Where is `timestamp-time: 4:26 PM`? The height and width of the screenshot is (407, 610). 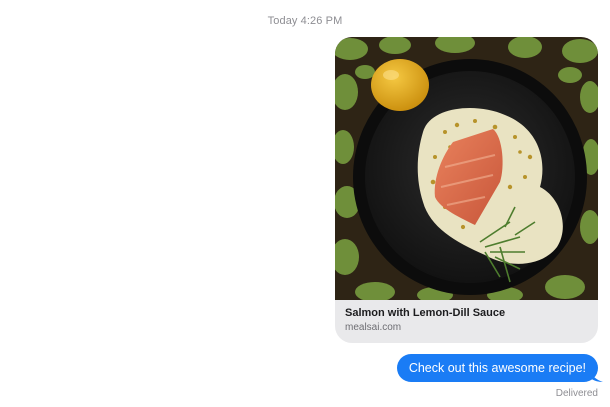 timestamp-time: 4:26 PM is located at coordinates (321, 21).